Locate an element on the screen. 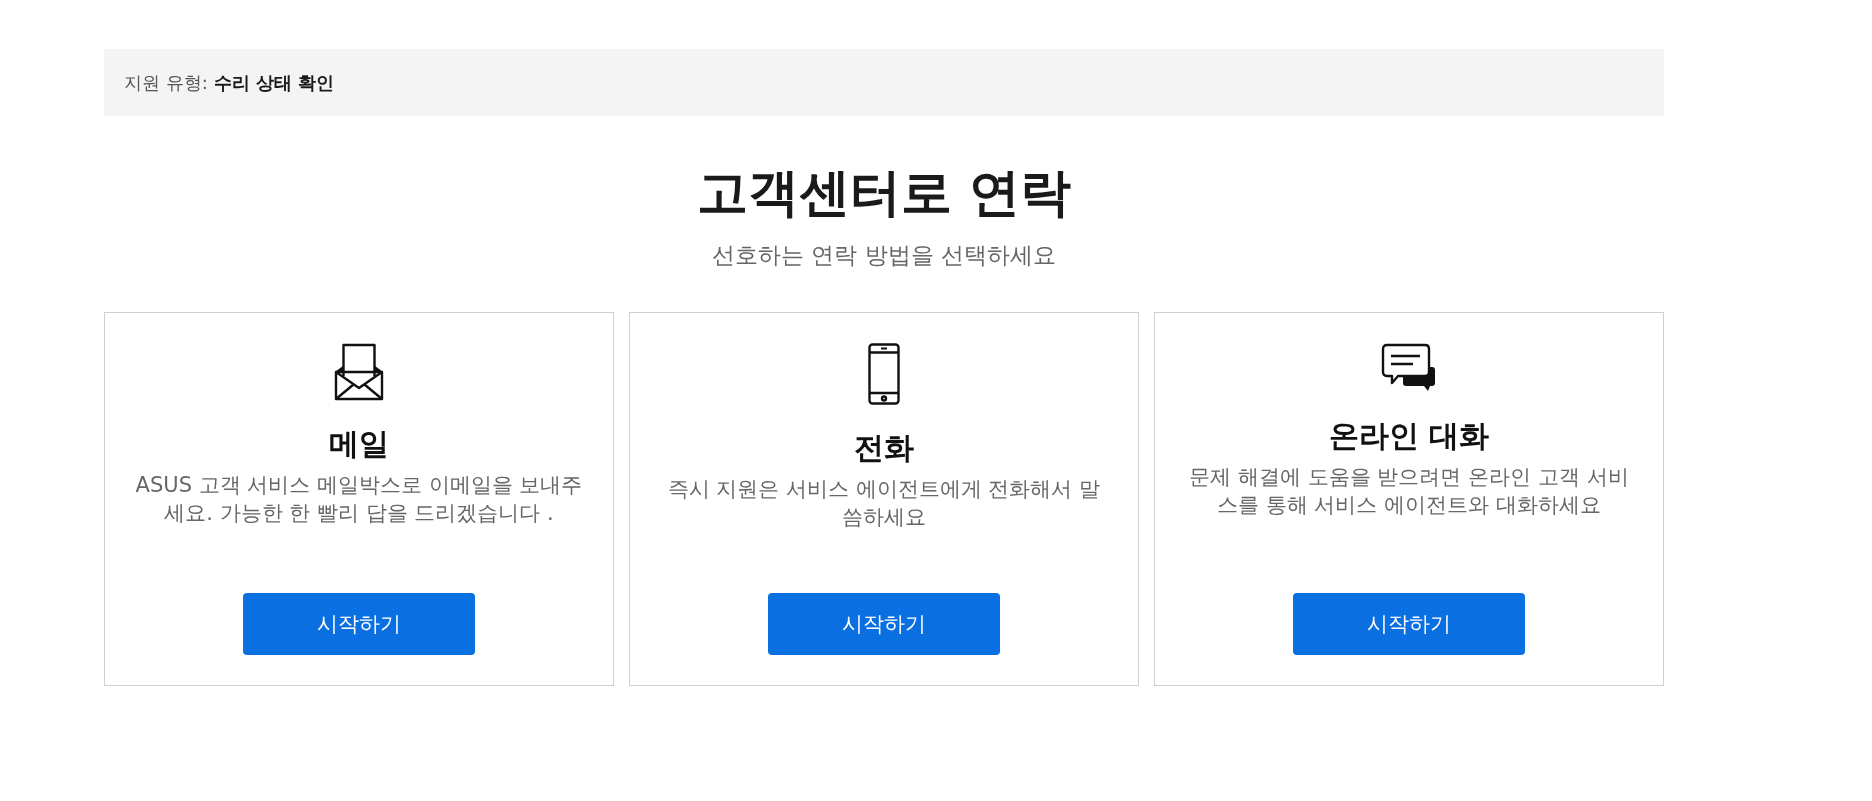 The height and width of the screenshot is (801, 1872). card-description: 문제 해결에 도움을 받으려면 온라인 고객 서비스를 통해 서비스 에이전트와 대화하세요 is located at coordinates (1409, 491).